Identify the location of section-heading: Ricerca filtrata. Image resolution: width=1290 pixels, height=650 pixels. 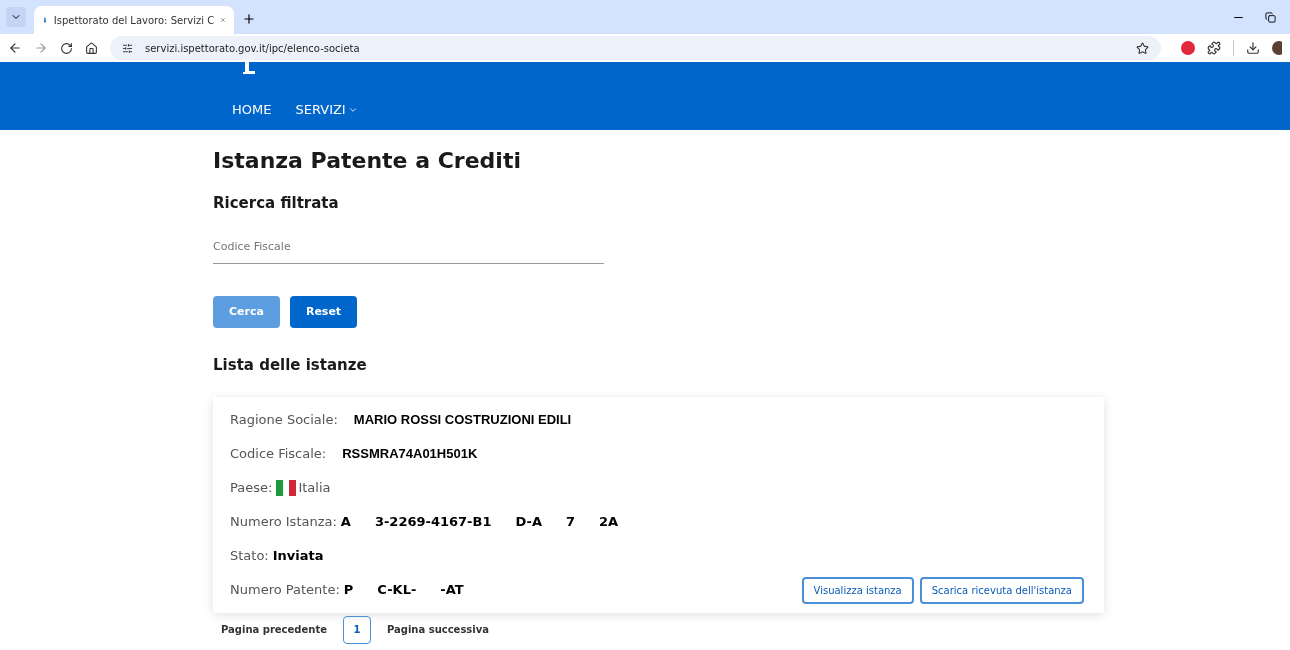
(276, 203).